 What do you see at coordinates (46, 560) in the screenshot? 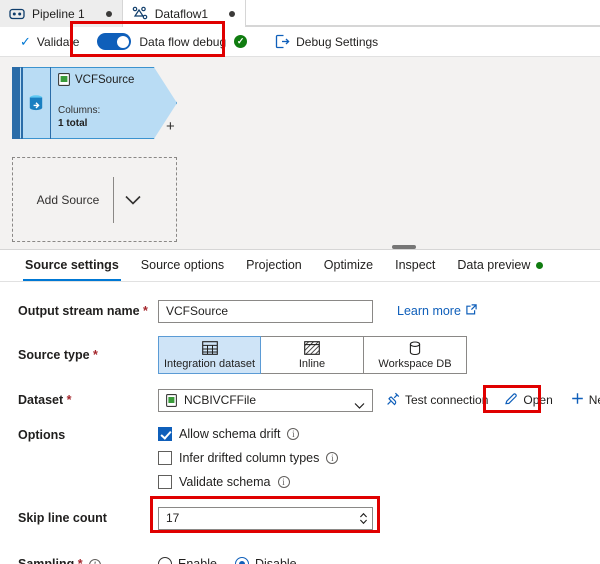
I see `label-text: Sampling` at bounding box center [46, 560].